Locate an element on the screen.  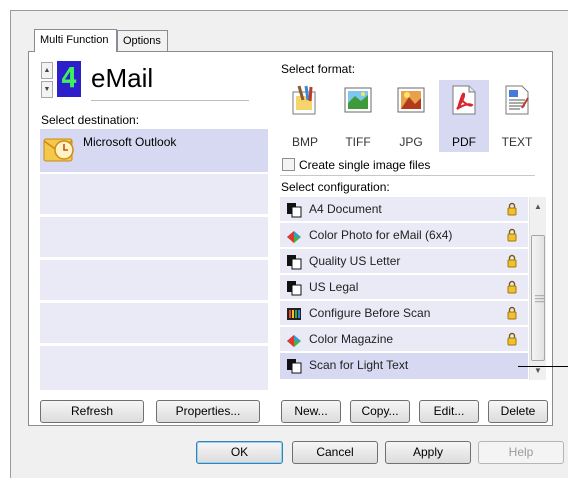
spin-up-arrow-icon: ▲ is located at coordinates (47, 70).